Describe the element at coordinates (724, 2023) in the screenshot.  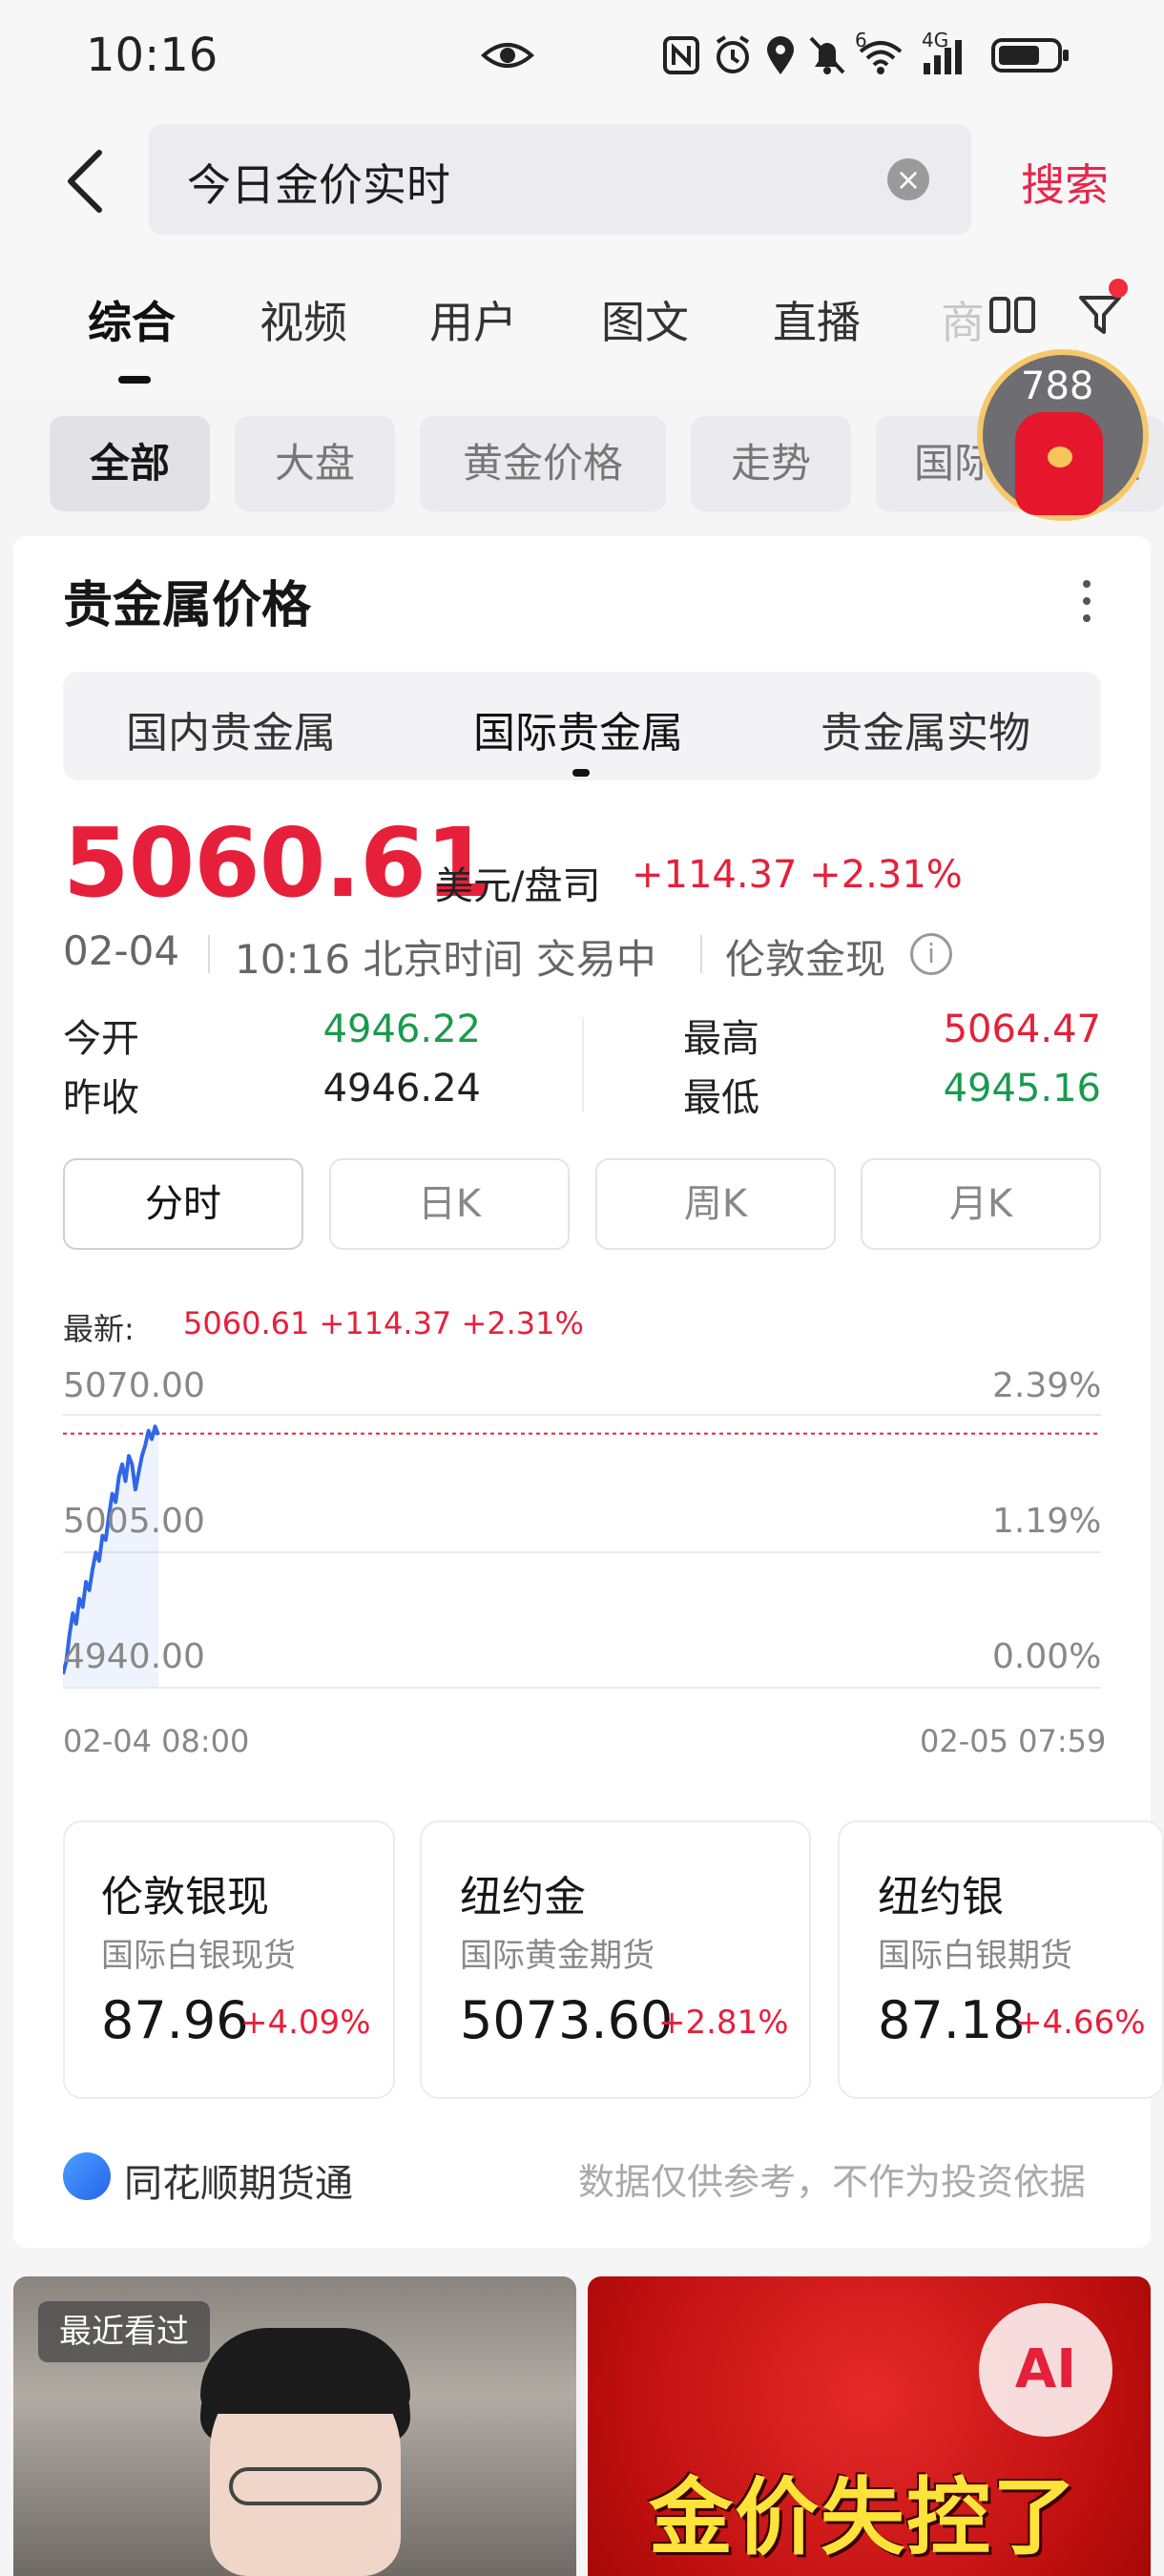
I see `related-change: +2.81%` at that location.